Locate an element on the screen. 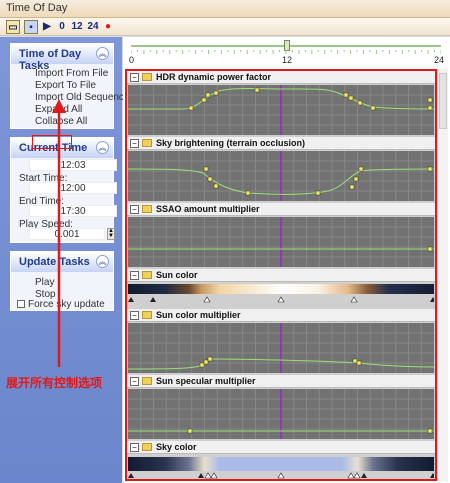  task-import-from-file: Import From File is located at coordinates (71, 73).